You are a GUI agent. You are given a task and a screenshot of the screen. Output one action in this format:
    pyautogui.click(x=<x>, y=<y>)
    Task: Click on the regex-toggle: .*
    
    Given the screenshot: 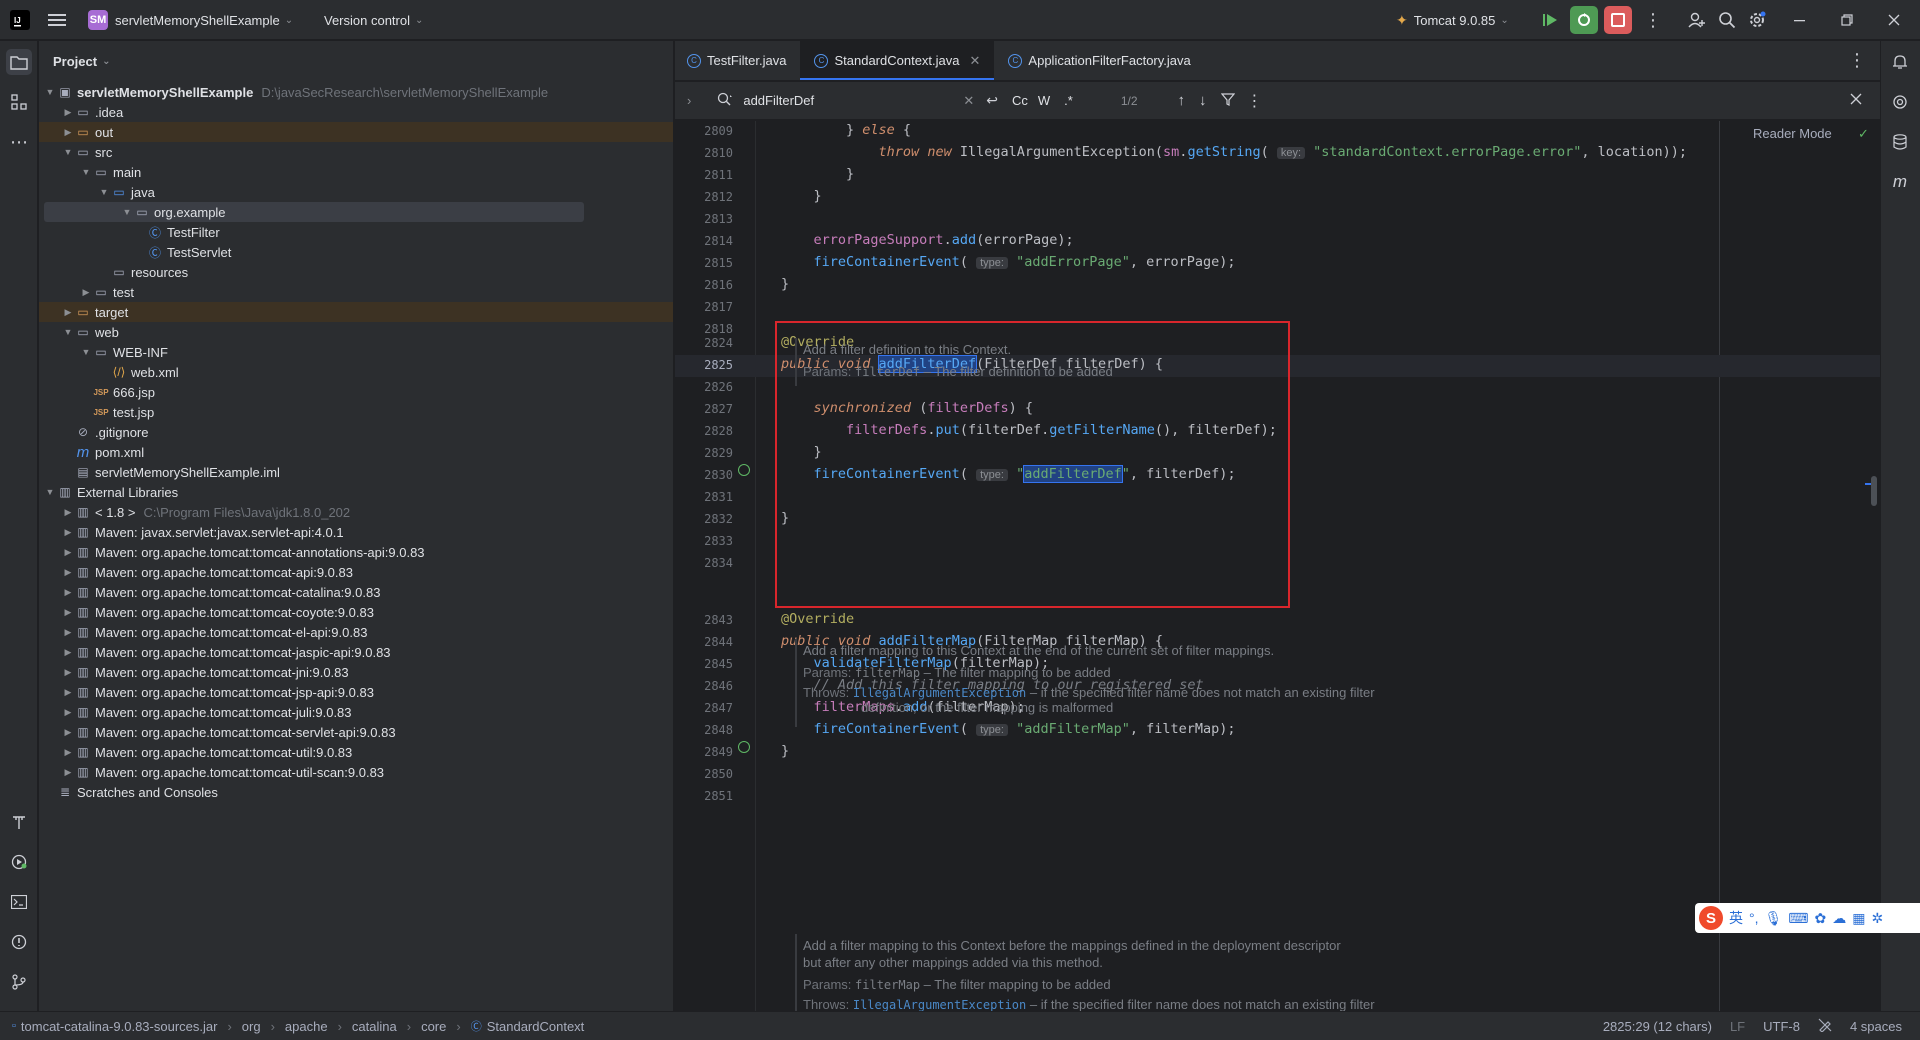 What is the action you would take?
    pyautogui.click(x=1068, y=100)
    